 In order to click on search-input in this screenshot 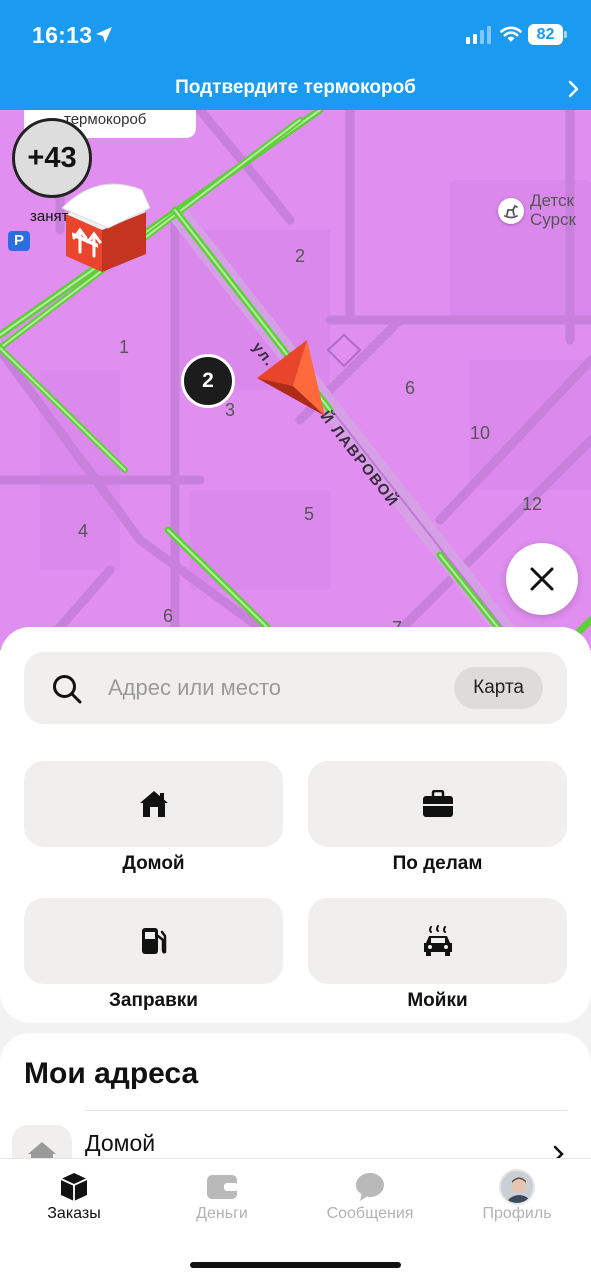, I will do `click(273, 688)`.